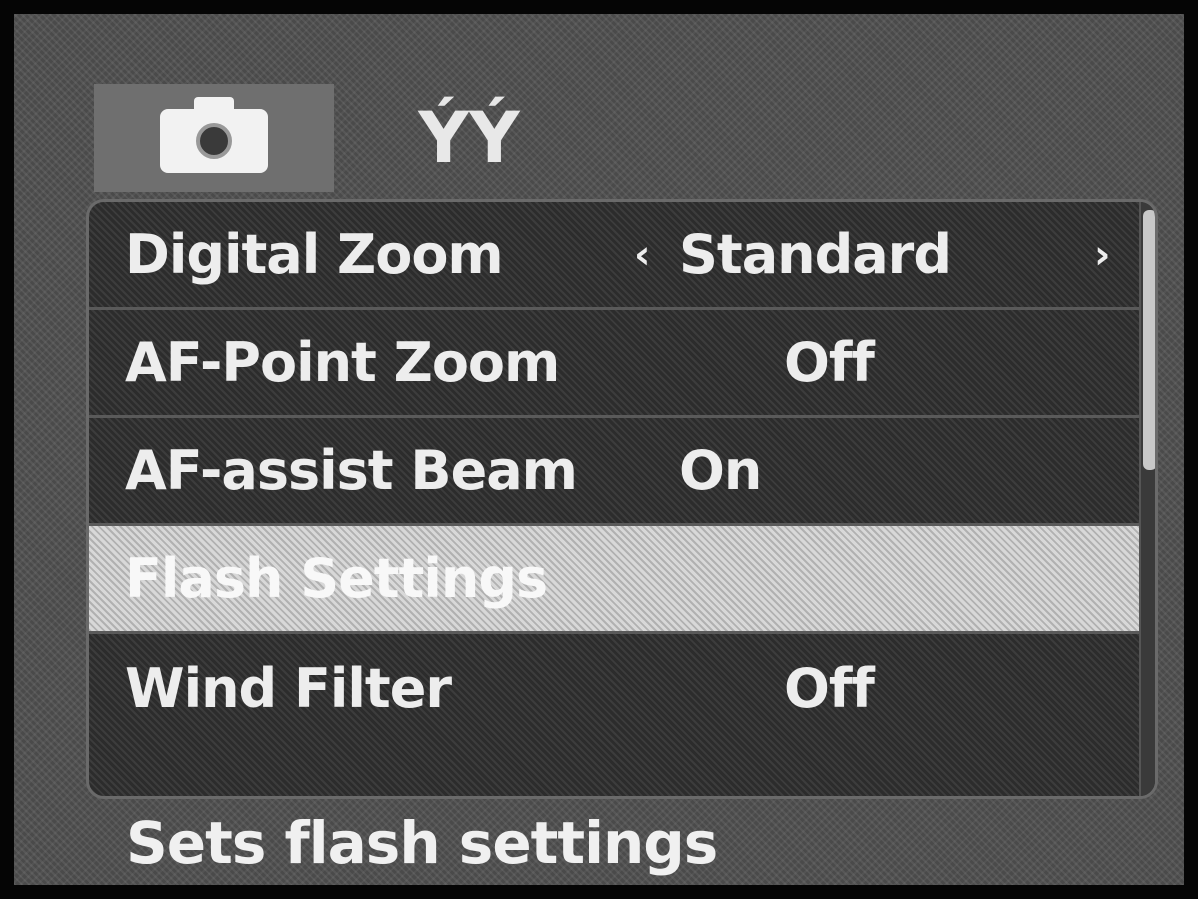 This screenshot has height=899, width=1198. What do you see at coordinates (1149, 340) in the screenshot?
I see `scrollbar-thumb` at bounding box center [1149, 340].